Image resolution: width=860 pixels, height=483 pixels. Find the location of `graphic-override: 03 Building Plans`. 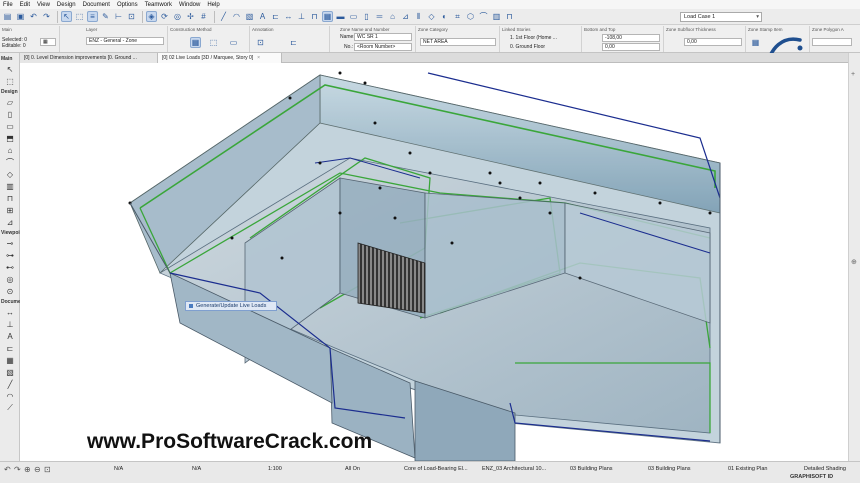

graphic-override: 03 Building Plans is located at coordinates (591, 469).